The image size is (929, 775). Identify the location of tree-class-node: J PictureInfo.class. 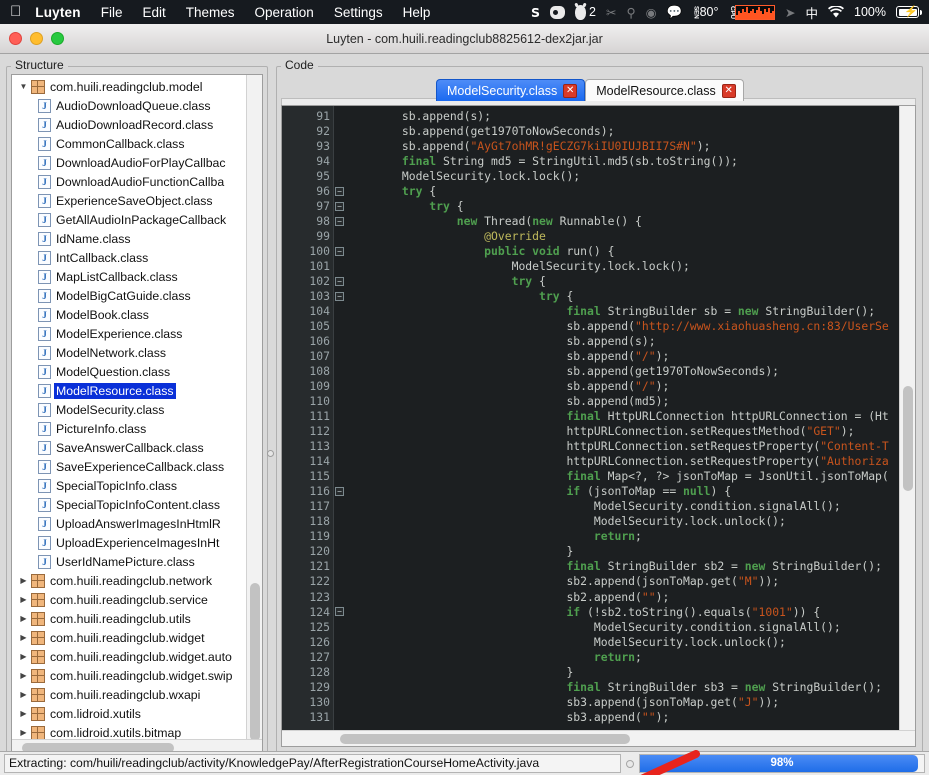
(129, 428).